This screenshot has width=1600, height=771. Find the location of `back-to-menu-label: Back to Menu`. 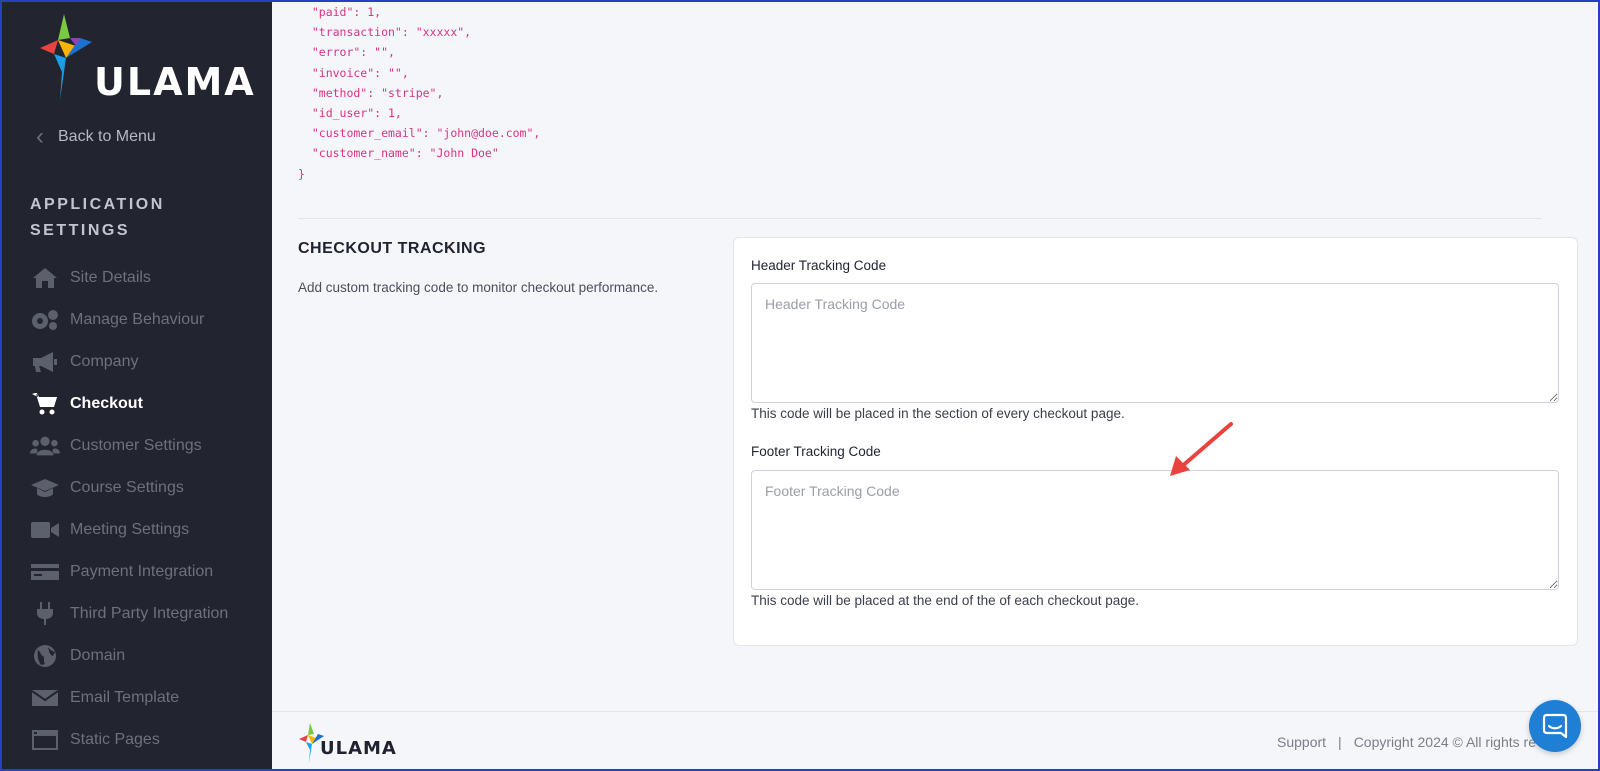

back-to-menu-label: Back to Menu is located at coordinates (107, 136).